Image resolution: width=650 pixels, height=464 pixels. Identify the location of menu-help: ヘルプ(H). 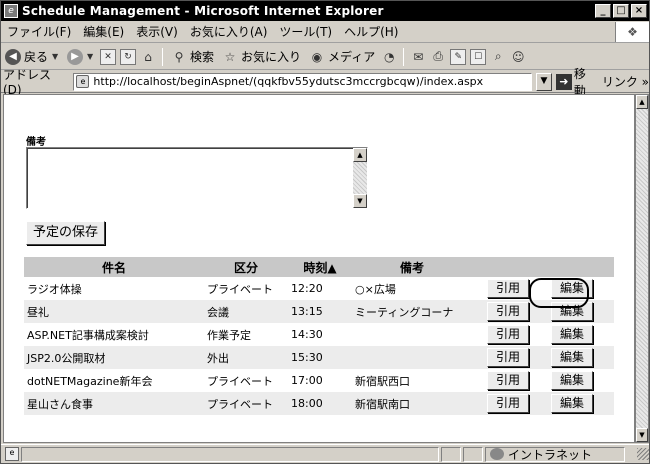
(371, 31).